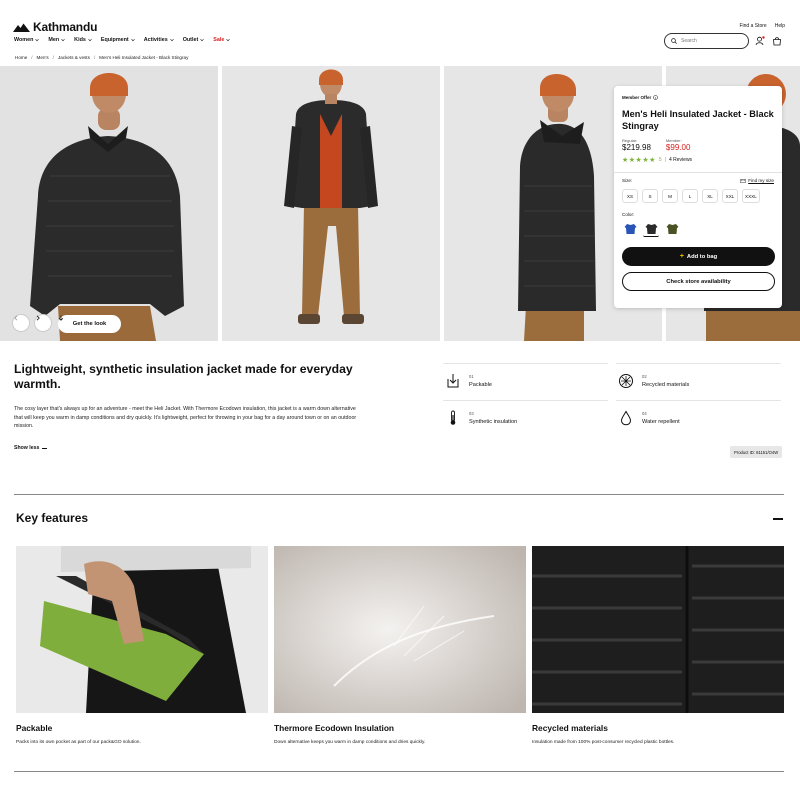  Describe the element at coordinates (38, 318) in the screenshot. I see `chevron-right-icon` at that location.